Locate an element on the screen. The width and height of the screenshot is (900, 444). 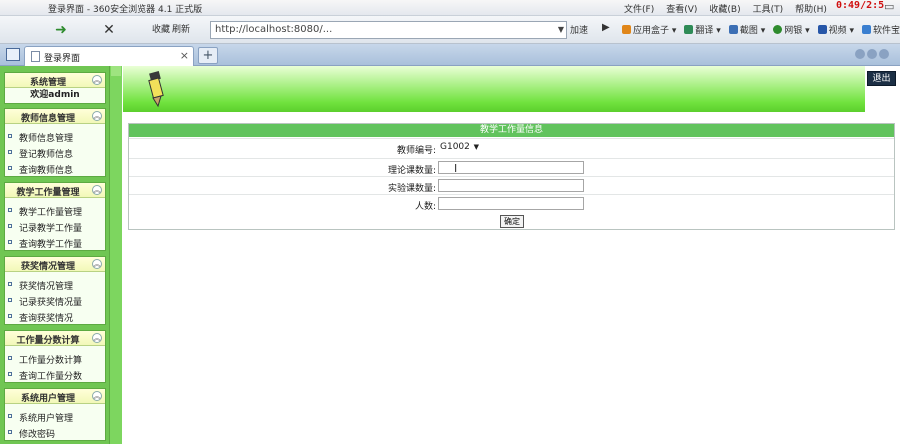
lab-count-input is located at coordinates (511, 185).